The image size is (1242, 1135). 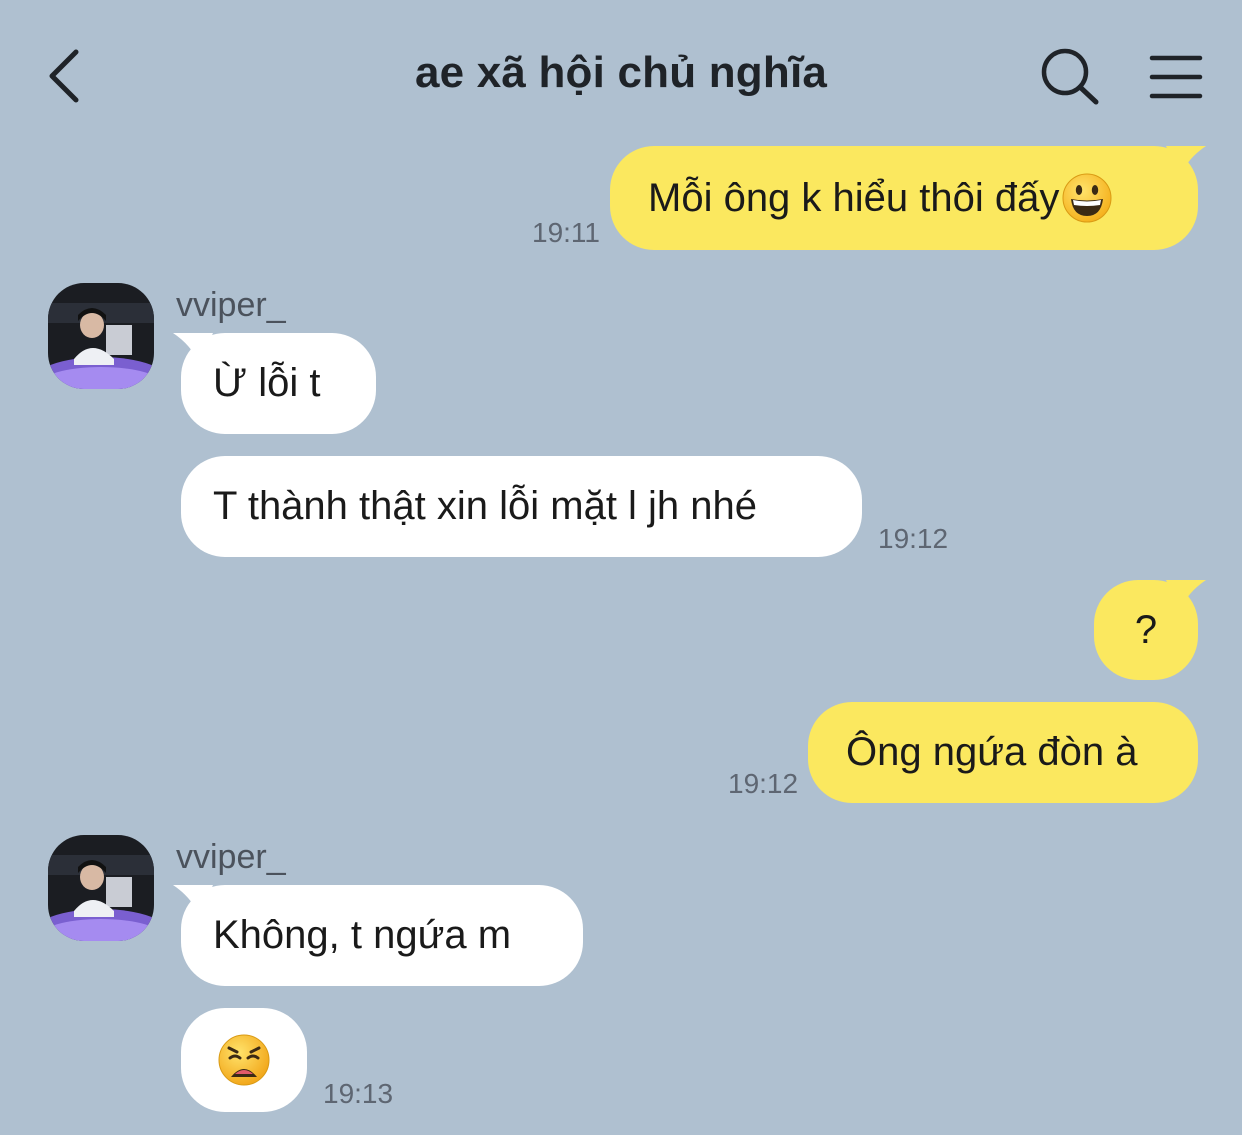 What do you see at coordinates (854, 197) in the screenshot?
I see `message-text: Mỗi ông k hiểu thôi đấy` at bounding box center [854, 197].